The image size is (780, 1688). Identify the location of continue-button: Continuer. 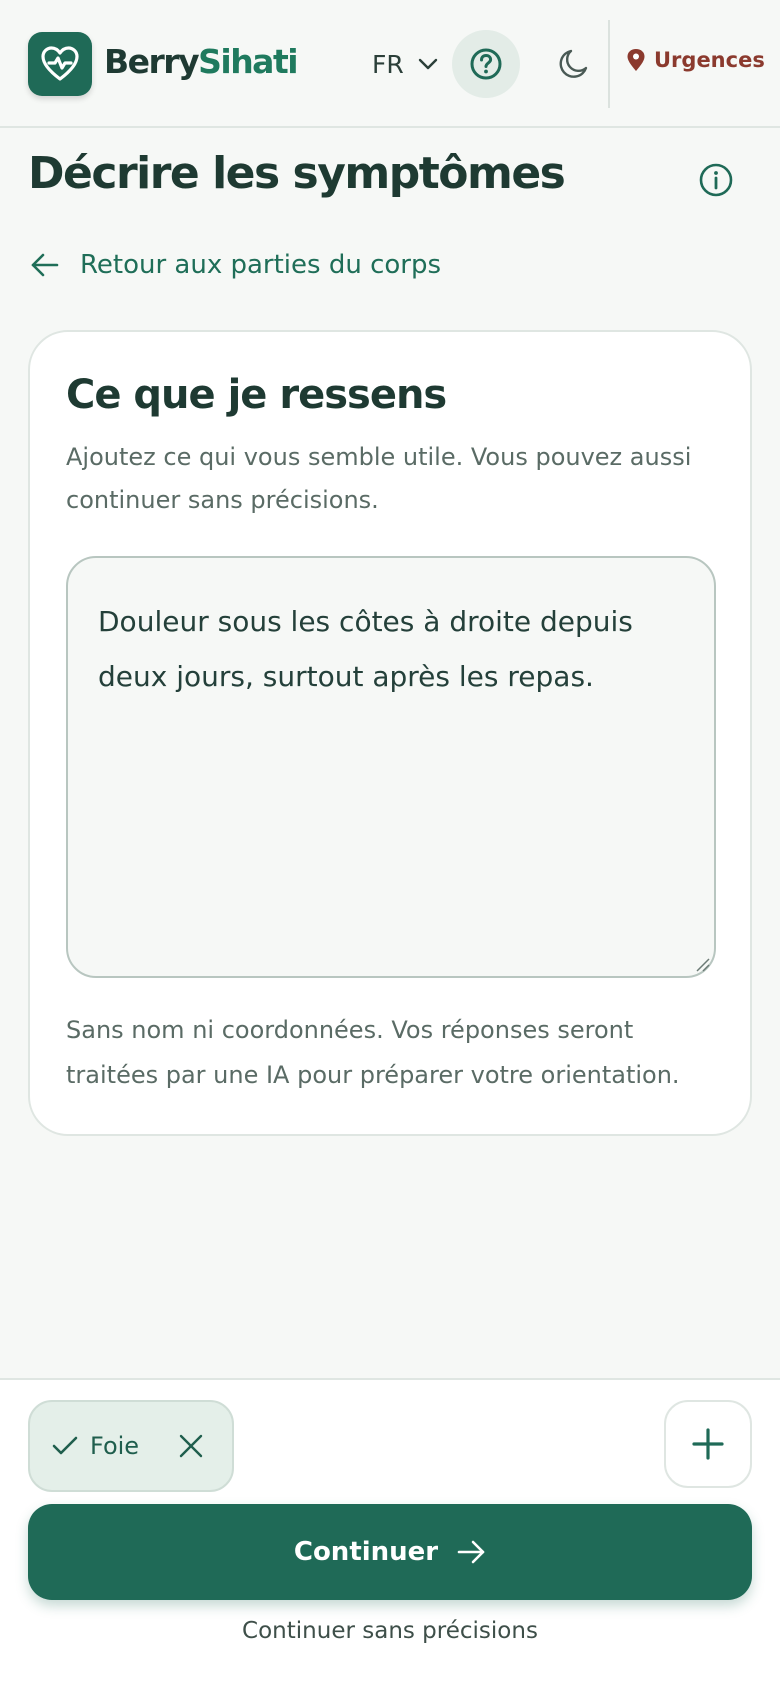
(390, 1552).